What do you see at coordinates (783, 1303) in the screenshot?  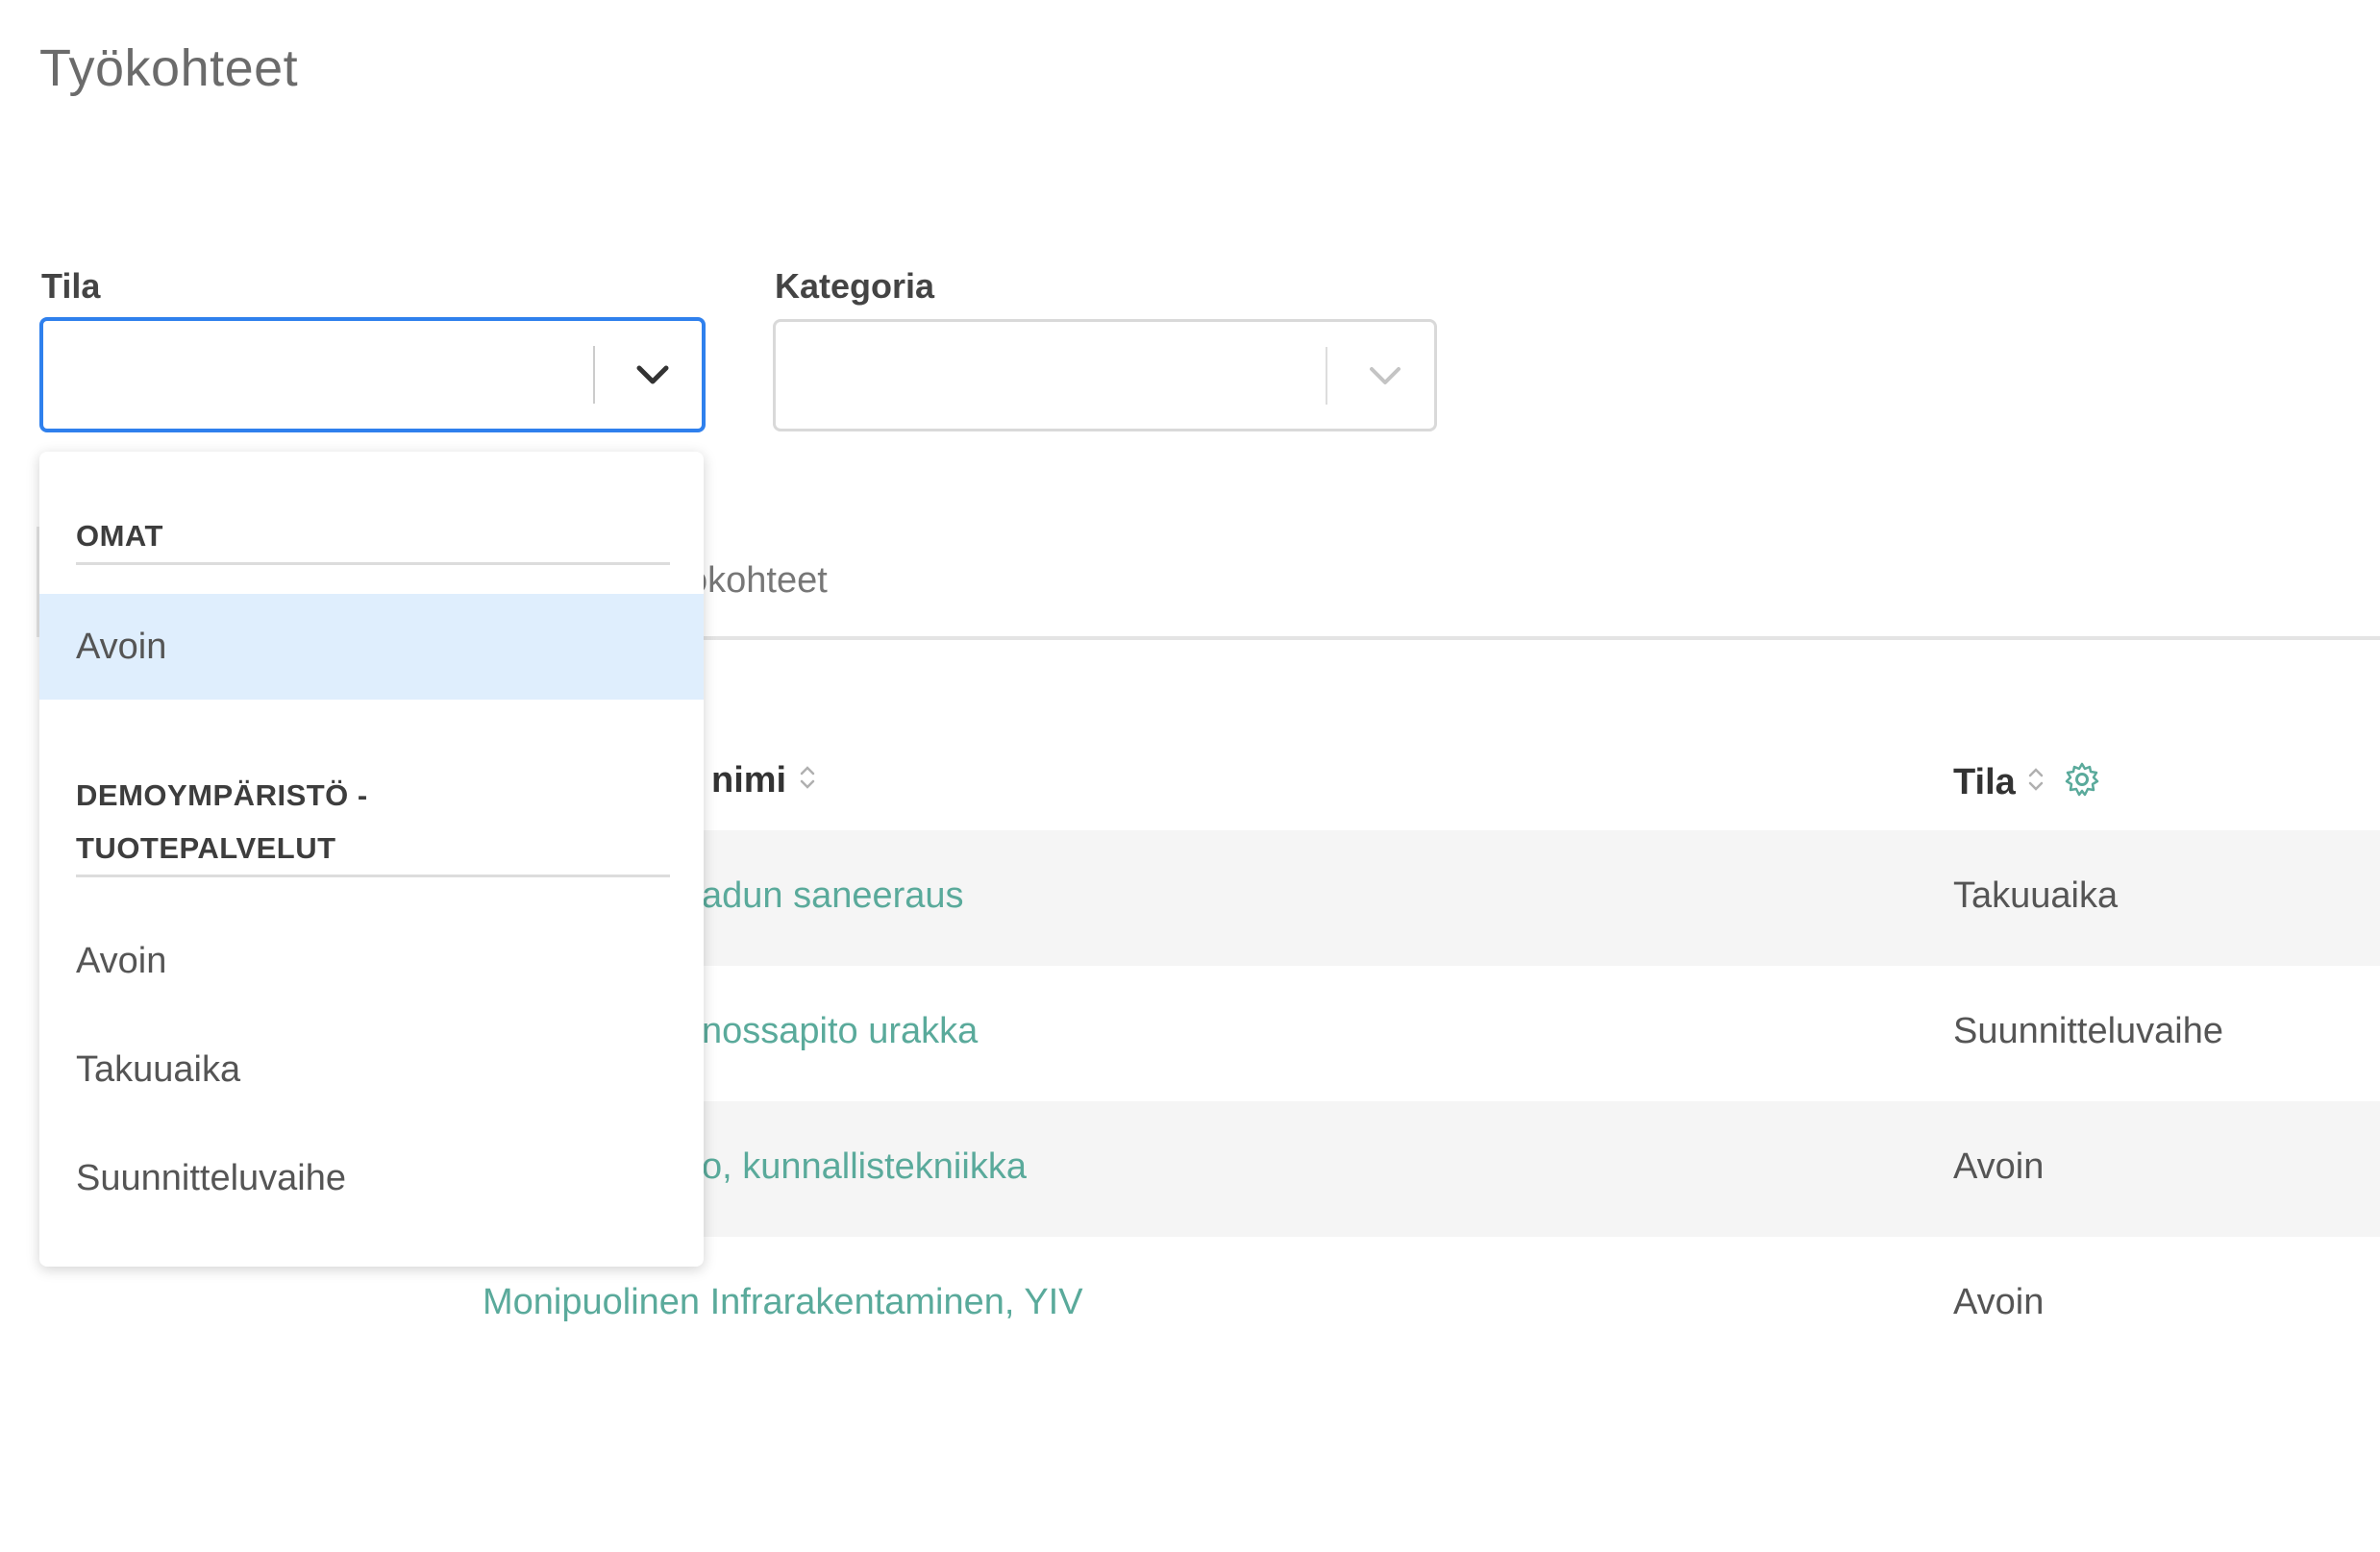 I see `work-site-name-link: Monipuolinen Infrarakentaminen, YIV` at bounding box center [783, 1303].